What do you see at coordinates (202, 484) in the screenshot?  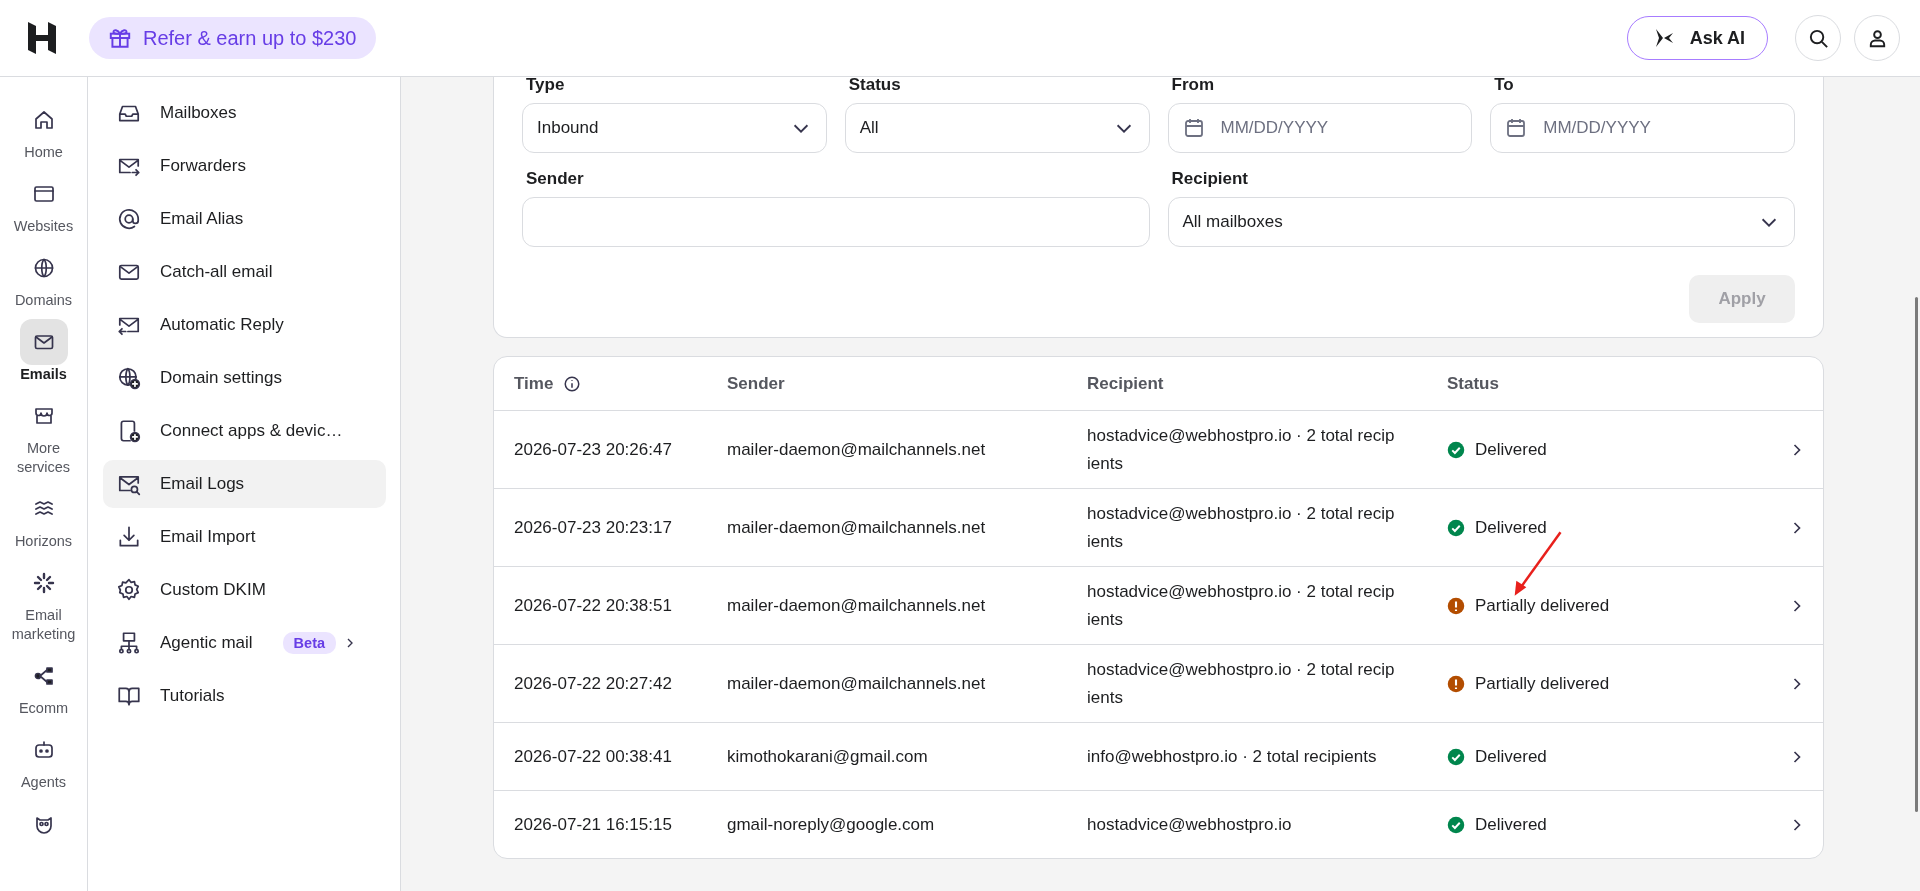 I see `sidebar-label: Email Logs` at bounding box center [202, 484].